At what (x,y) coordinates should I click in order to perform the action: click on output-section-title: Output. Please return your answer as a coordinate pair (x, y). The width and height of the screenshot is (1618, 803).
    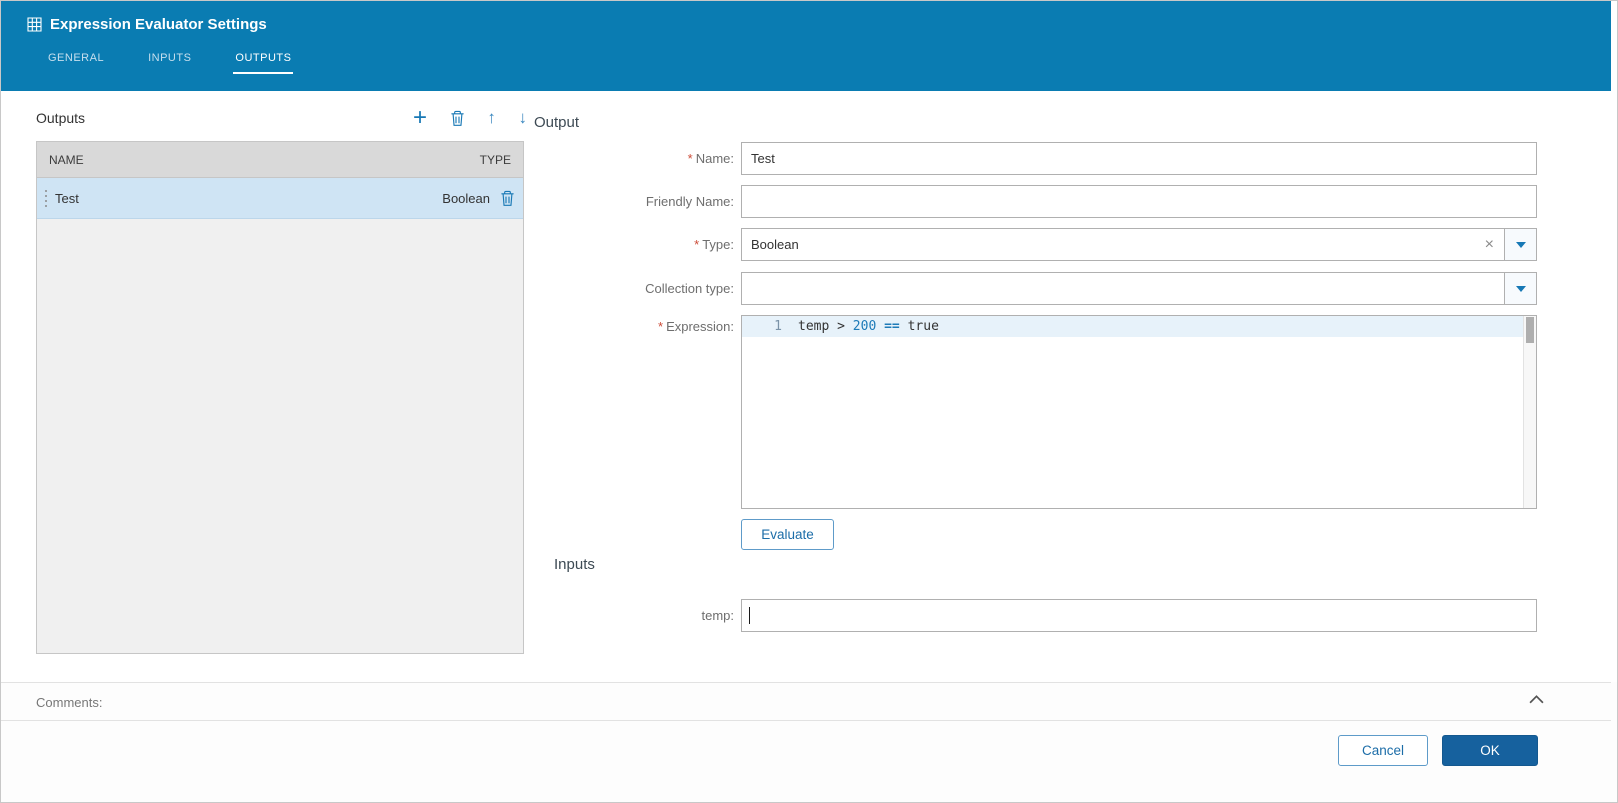
    Looking at the image, I should click on (557, 122).